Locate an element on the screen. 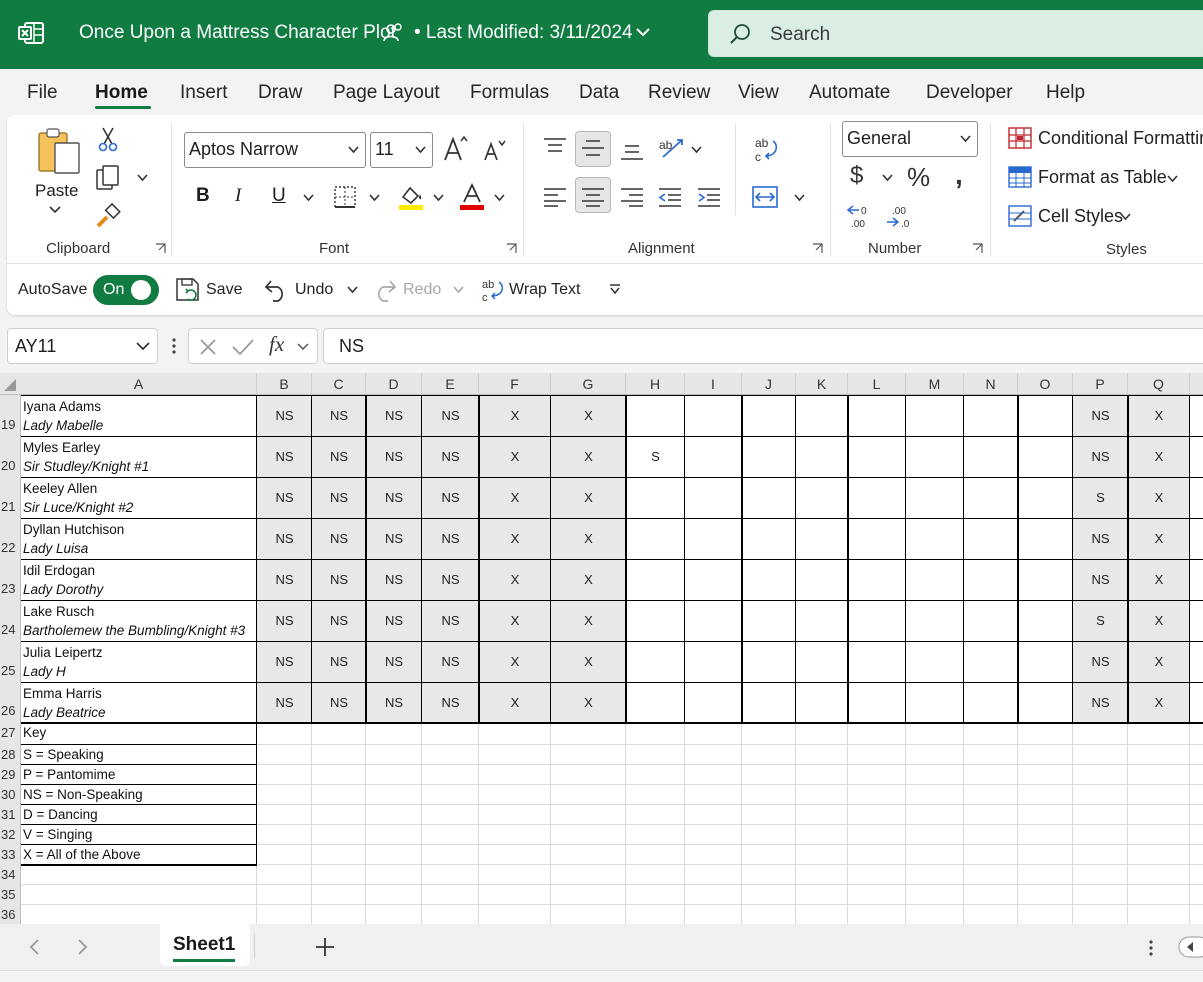  decrease-decimal-icon: .00.0 is located at coordinates (899, 216).